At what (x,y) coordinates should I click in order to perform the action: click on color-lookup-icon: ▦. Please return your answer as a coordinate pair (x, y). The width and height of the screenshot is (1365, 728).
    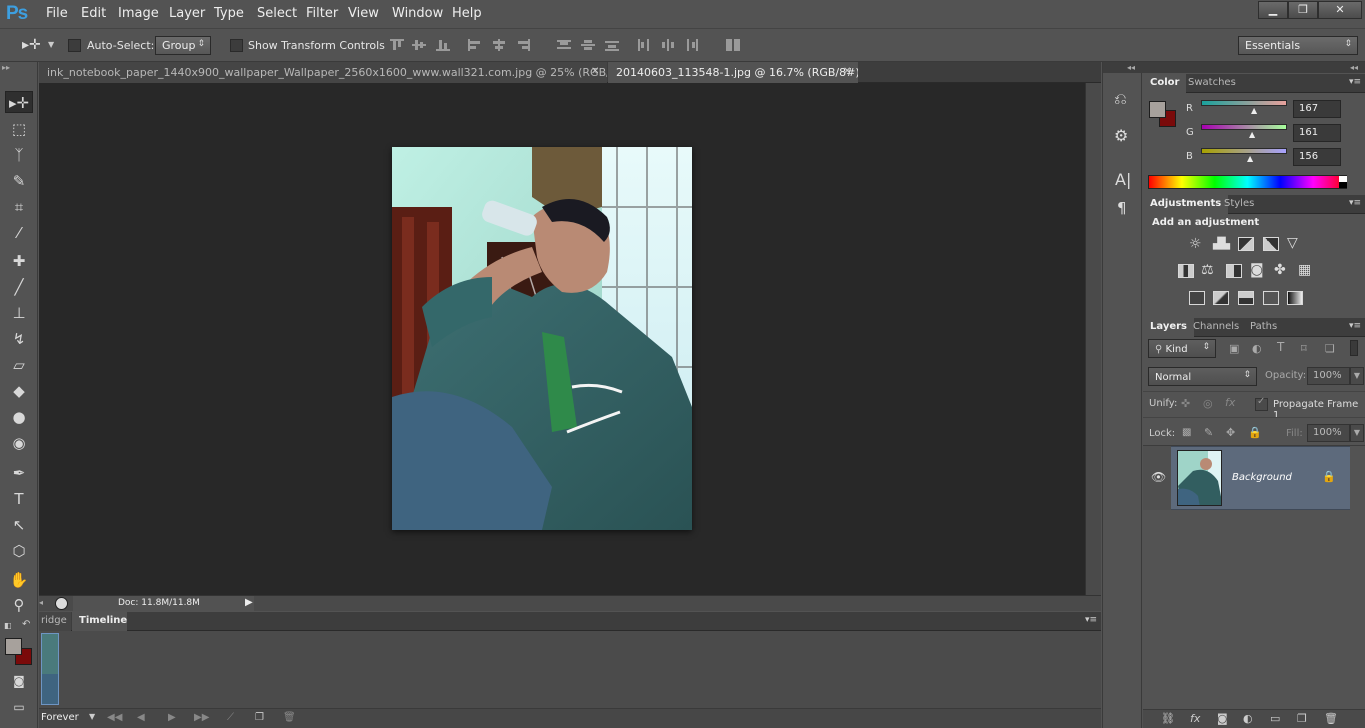
    Looking at the image, I should click on (1304, 270).